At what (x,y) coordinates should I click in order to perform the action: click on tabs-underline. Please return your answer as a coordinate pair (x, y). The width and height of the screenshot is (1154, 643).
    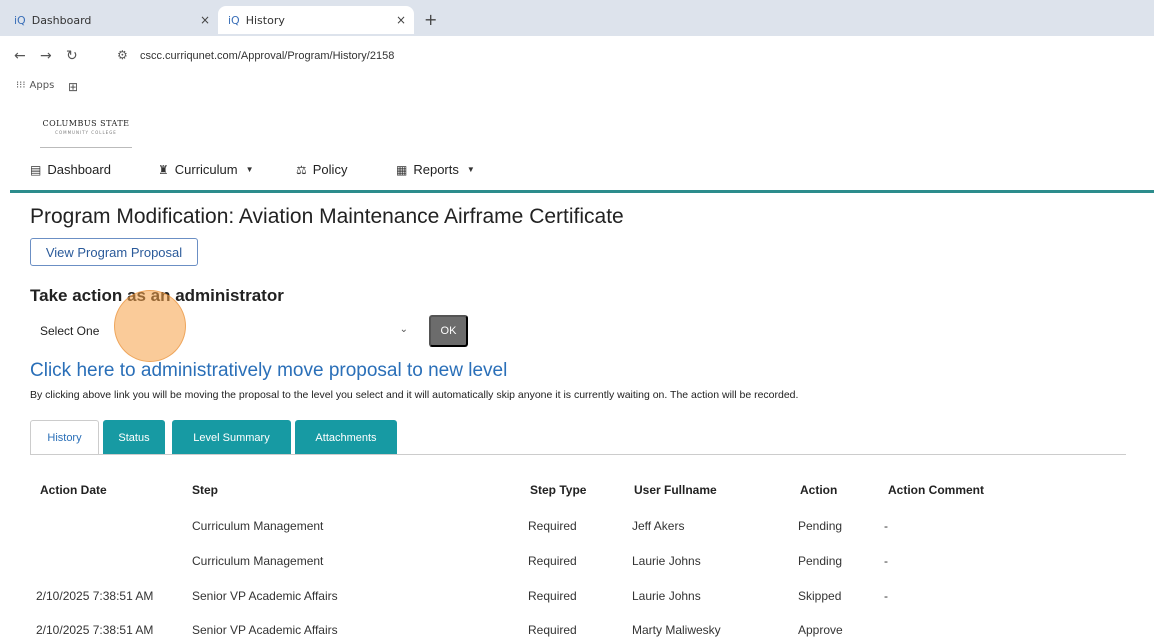
    Looking at the image, I should click on (578, 454).